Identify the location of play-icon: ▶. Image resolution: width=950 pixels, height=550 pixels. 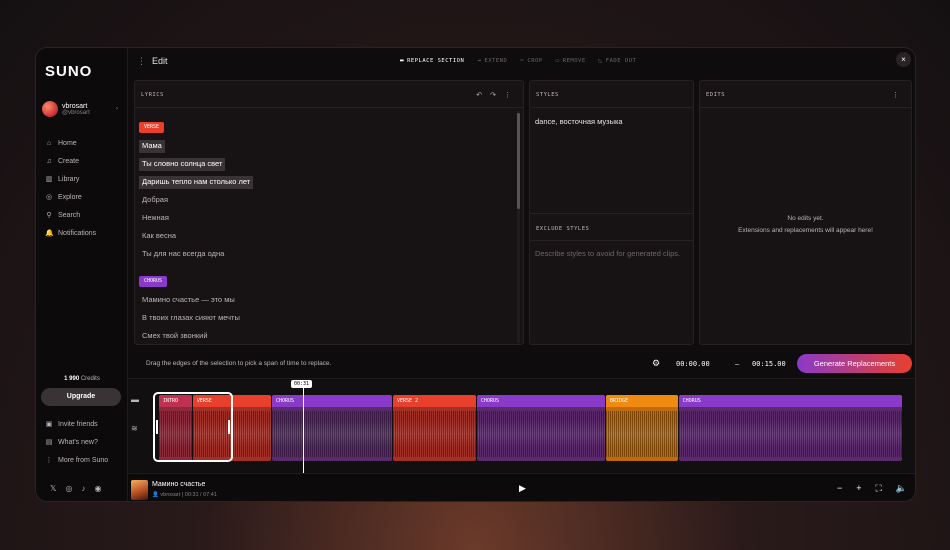
(522, 488).